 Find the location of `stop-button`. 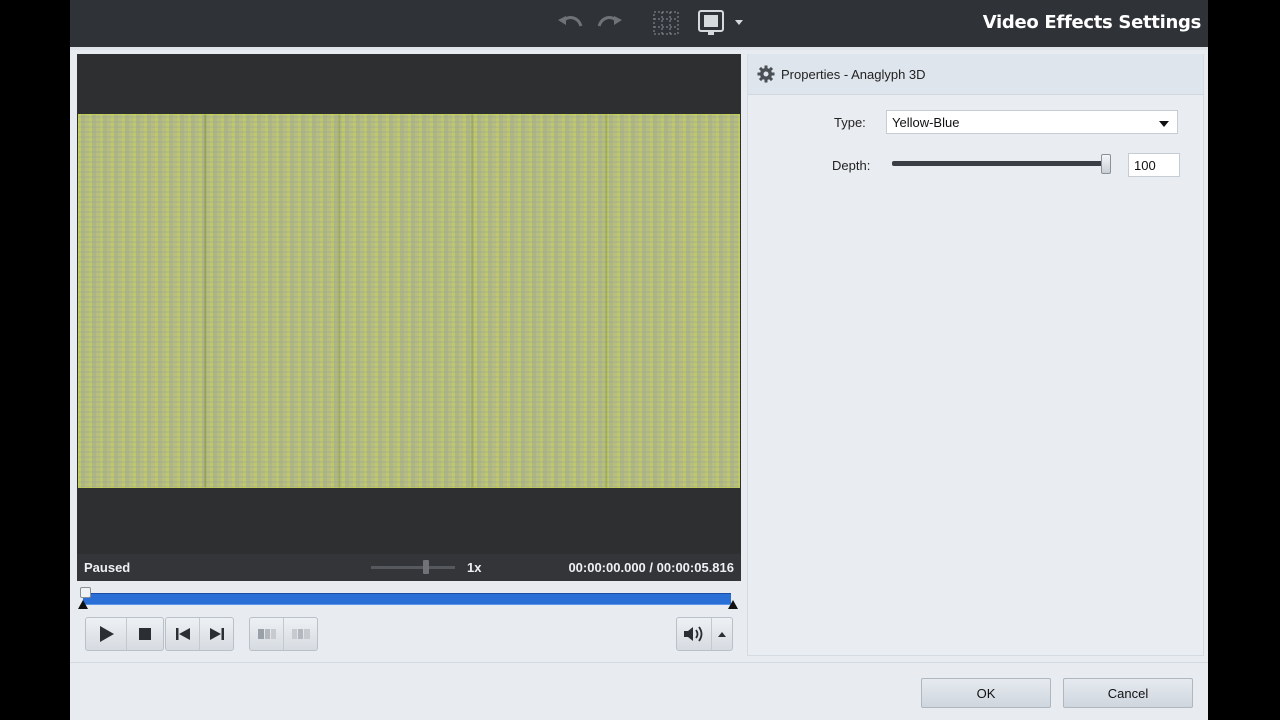

stop-button is located at coordinates (144, 634).